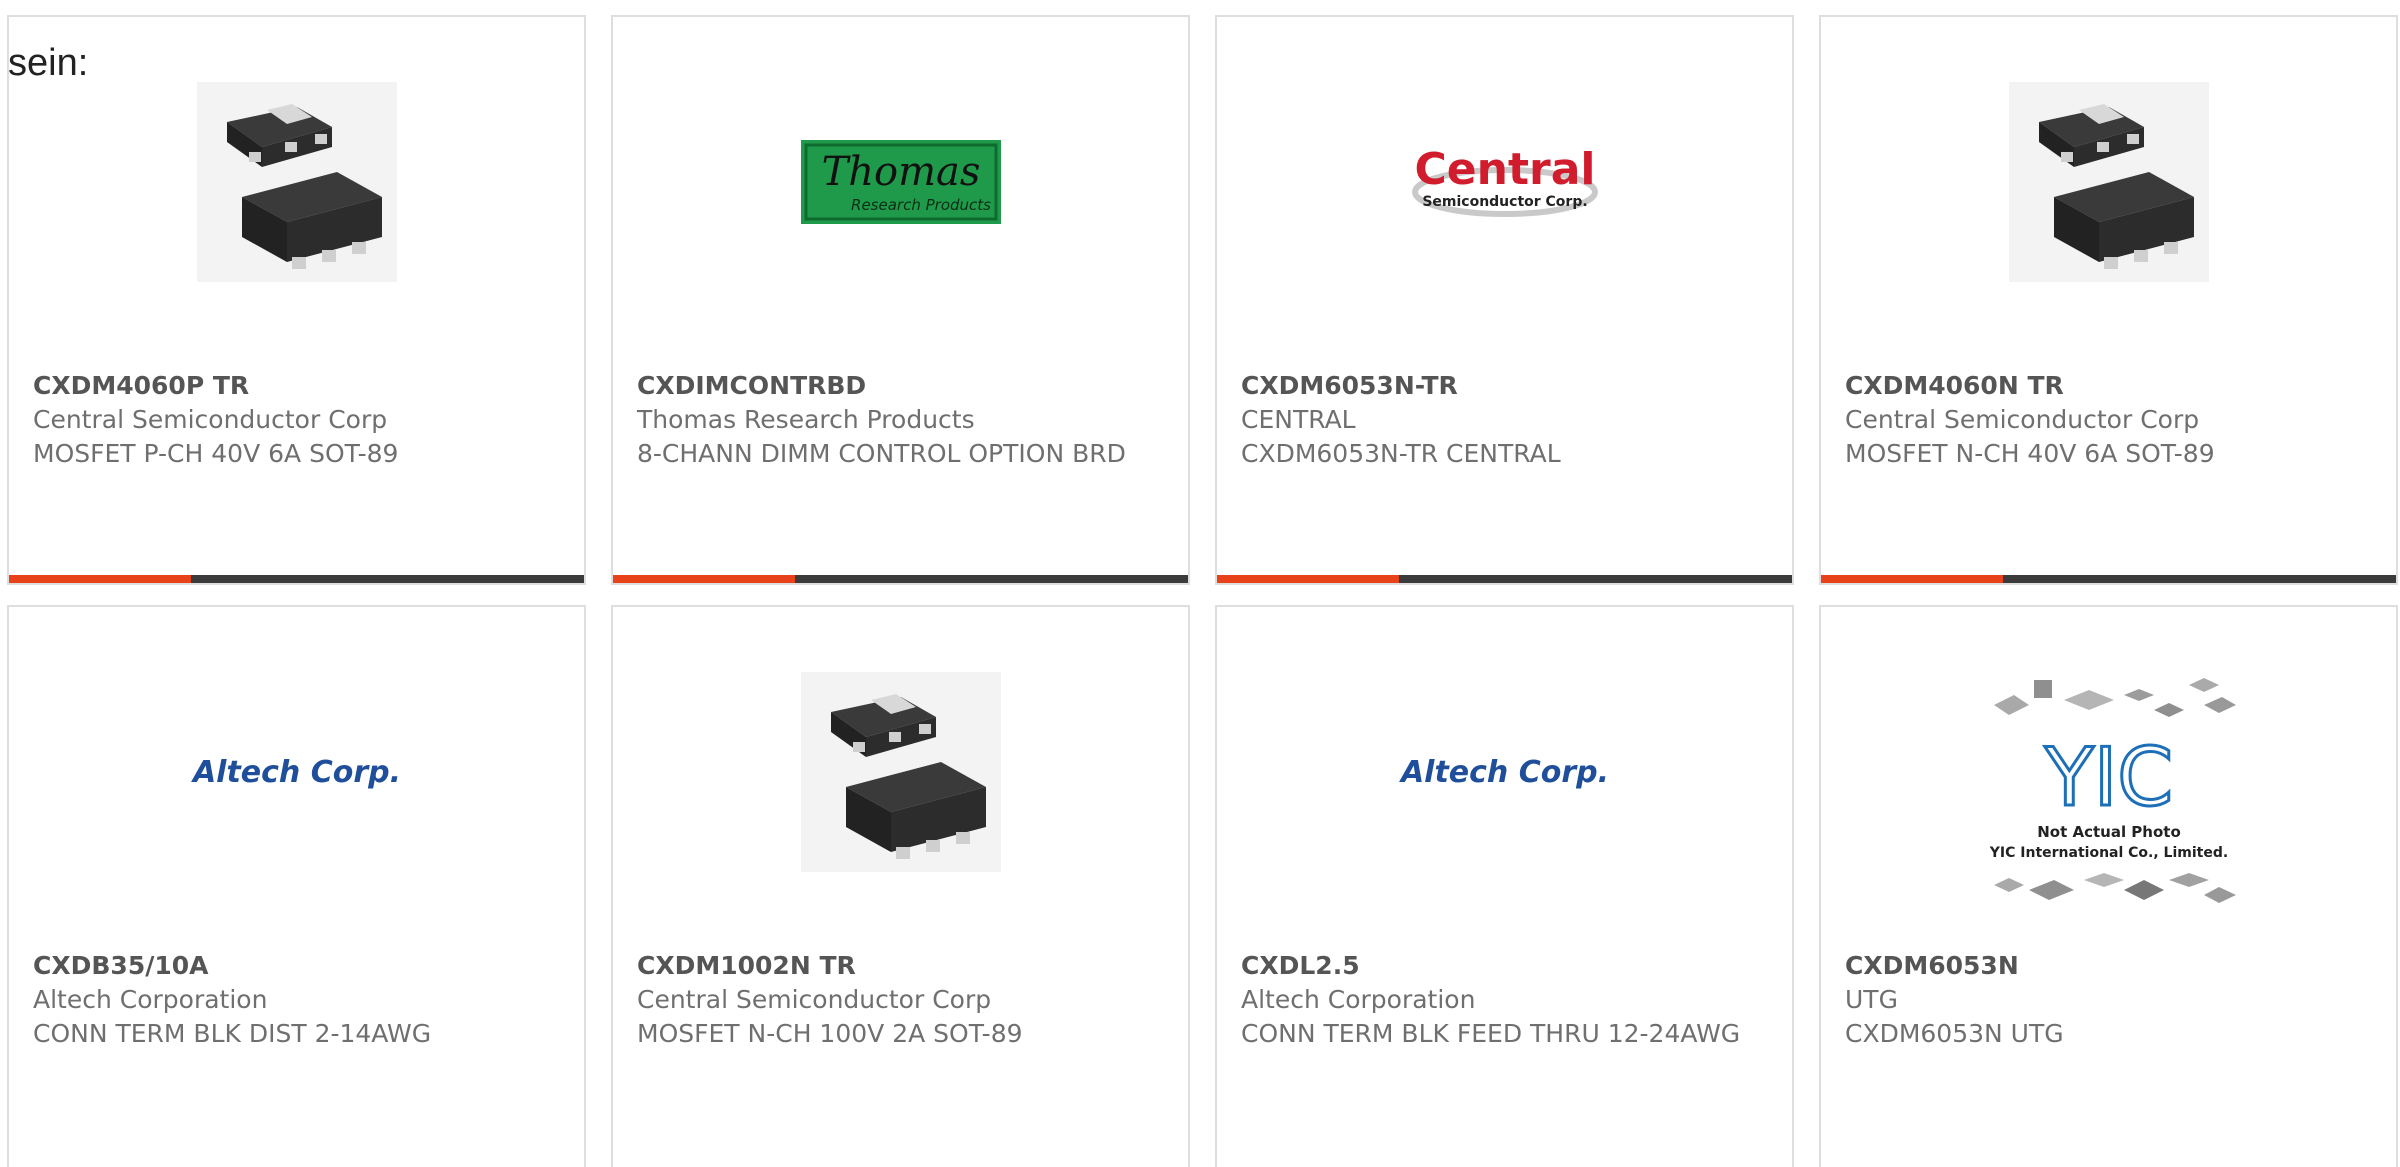 The image size is (2400, 1167). What do you see at coordinates (1504, 169) in the screenshot?
I see `svg-text: Central` at bounding box center [1504, 169].